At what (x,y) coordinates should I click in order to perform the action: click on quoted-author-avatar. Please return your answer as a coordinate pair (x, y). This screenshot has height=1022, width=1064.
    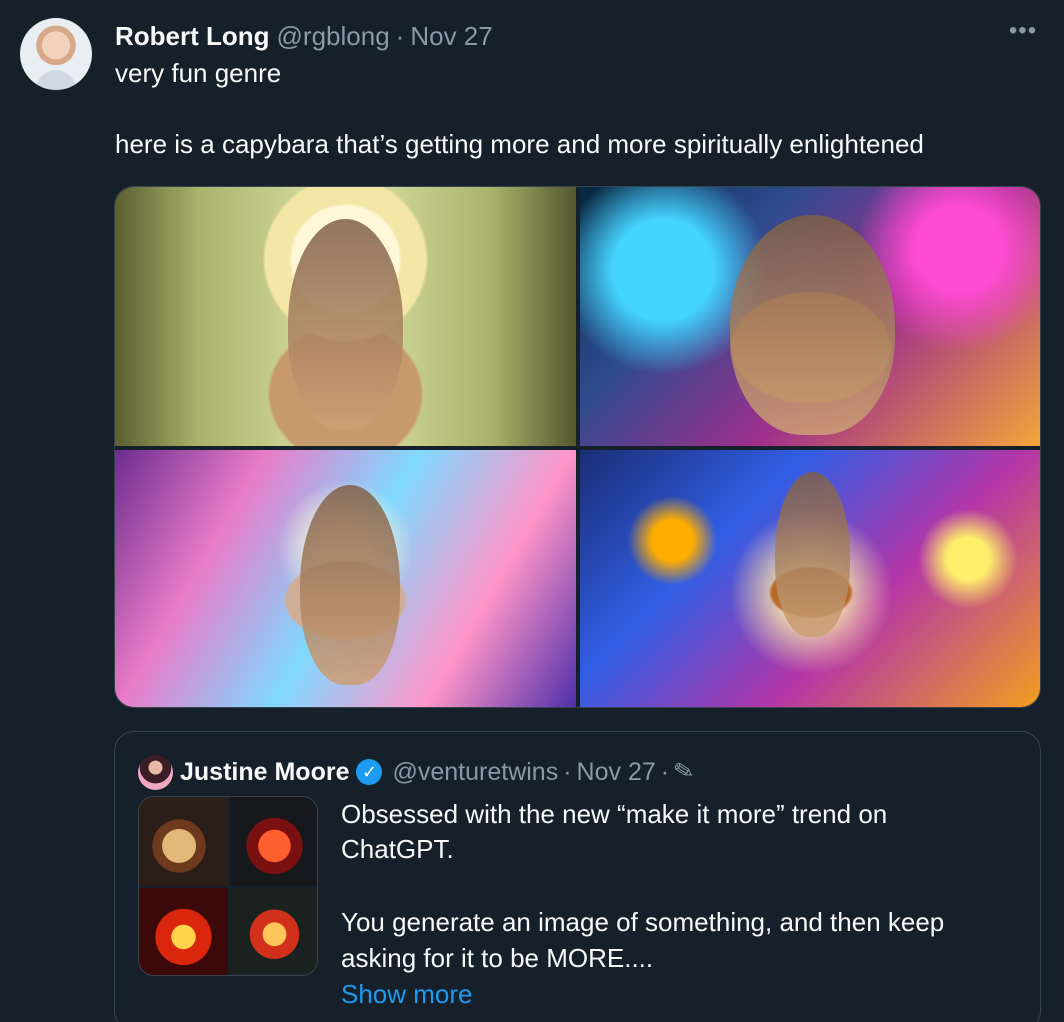
    Looking at the image, I should click on (155, 772).